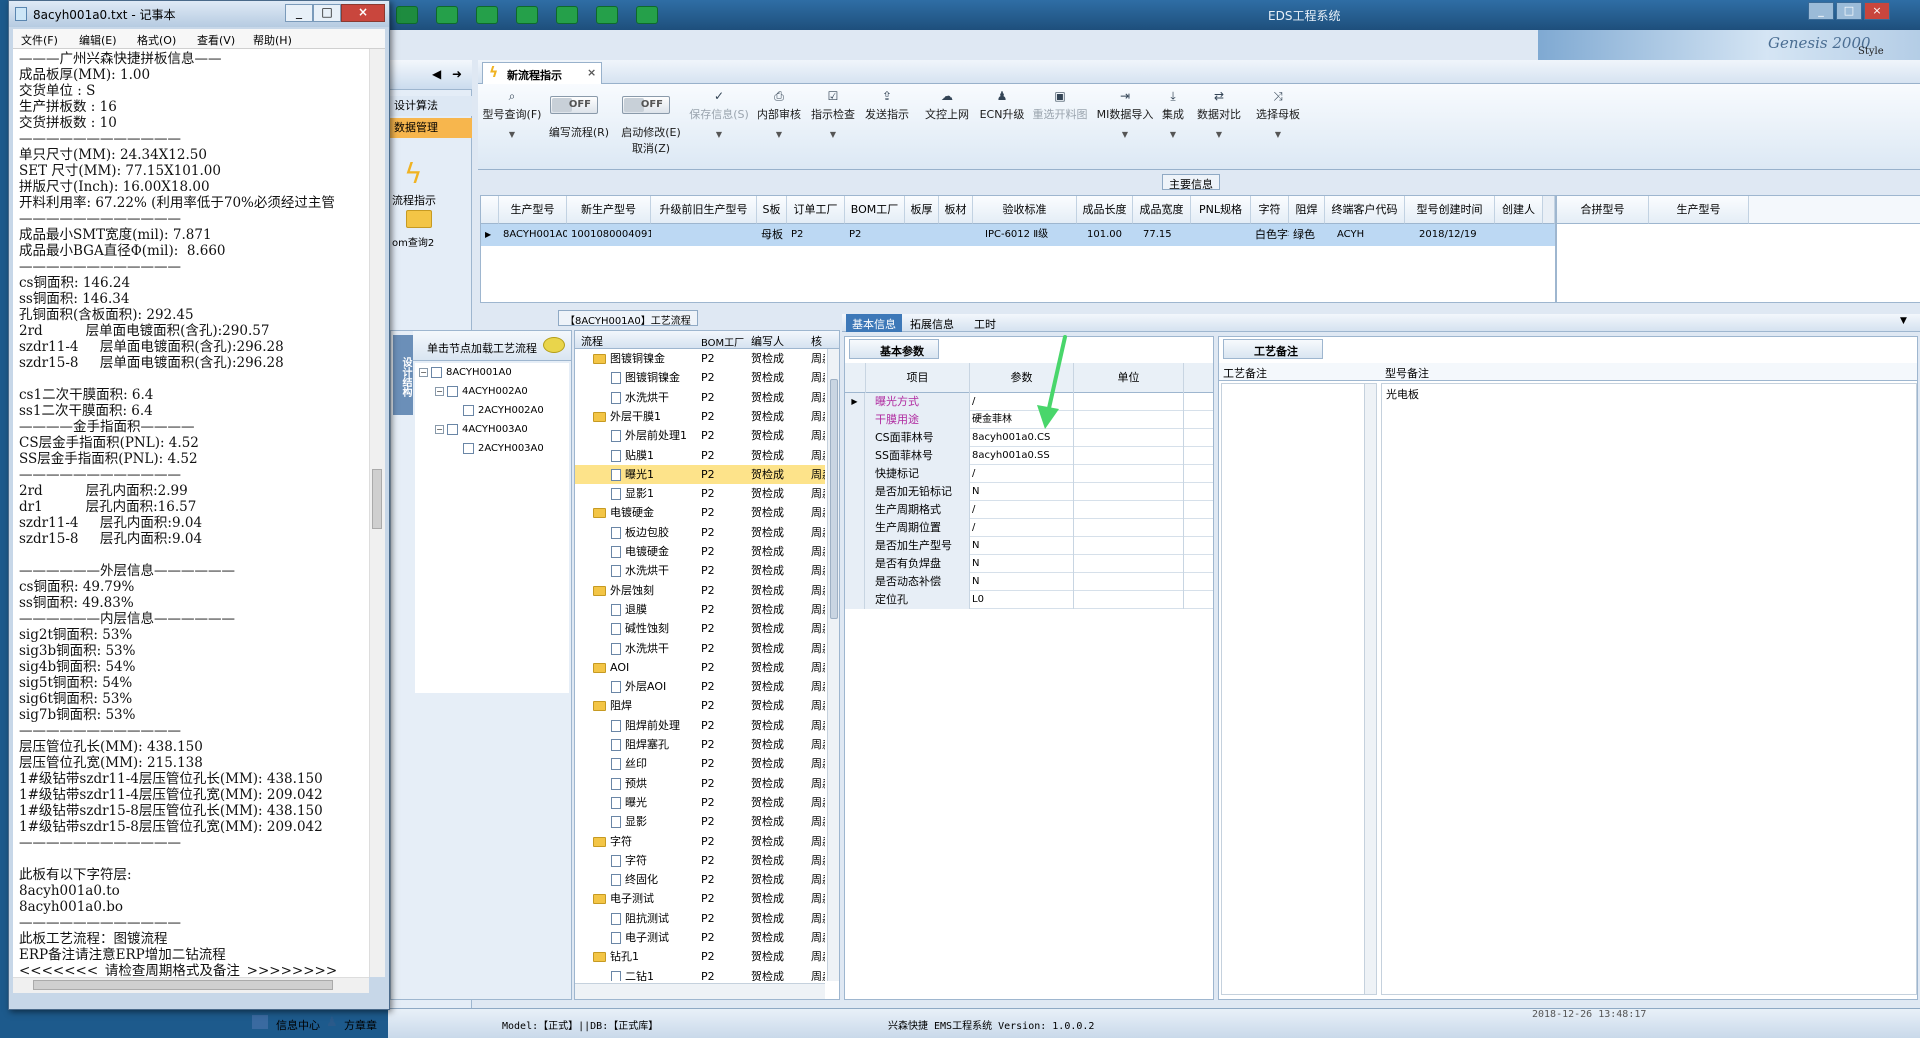  What do you see at coordinates (1022, 582) in the screenshot?
I see `property-value: N` at bounding box center [1022, 582].